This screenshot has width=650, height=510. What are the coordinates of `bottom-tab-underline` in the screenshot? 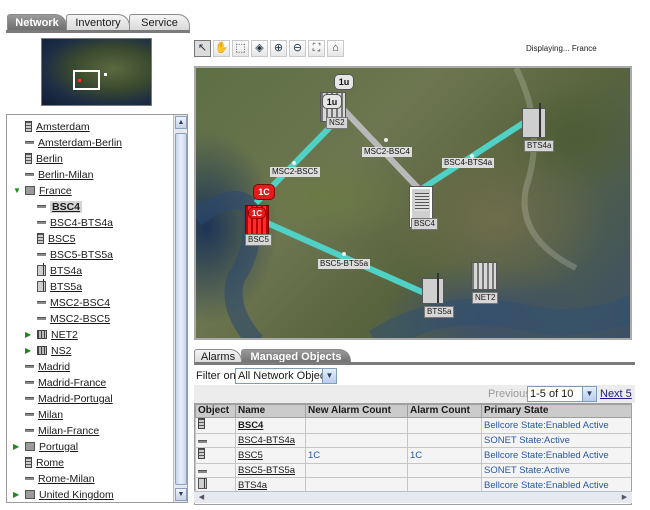 It's located at (414, 363).